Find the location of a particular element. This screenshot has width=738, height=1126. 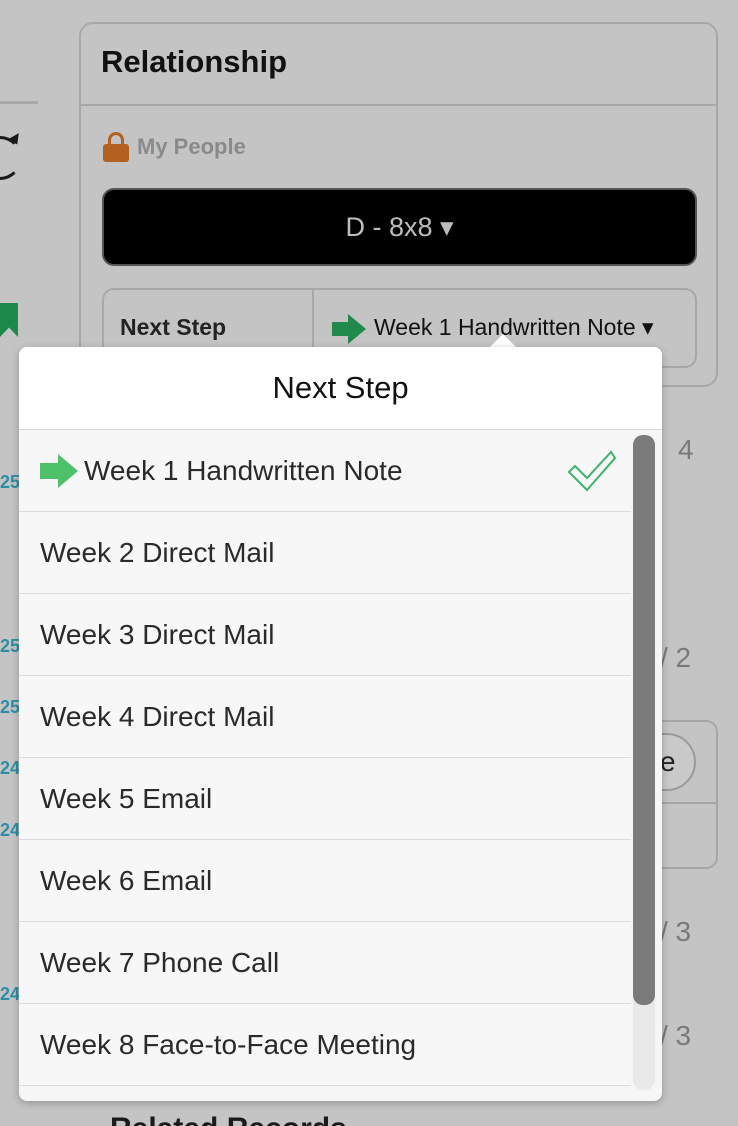

list-item-week-7: Week 7 Phone Call is located at coordinates (325, 963).